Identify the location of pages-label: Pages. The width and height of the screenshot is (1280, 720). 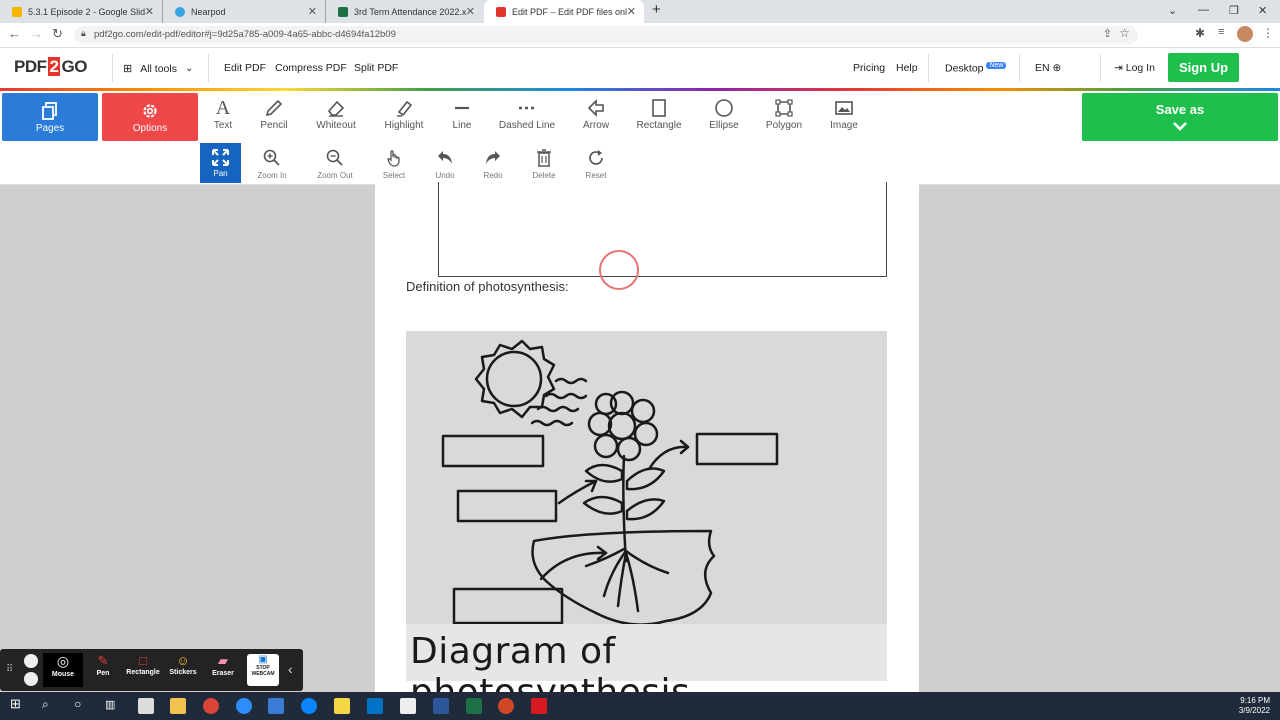
(50, 128).